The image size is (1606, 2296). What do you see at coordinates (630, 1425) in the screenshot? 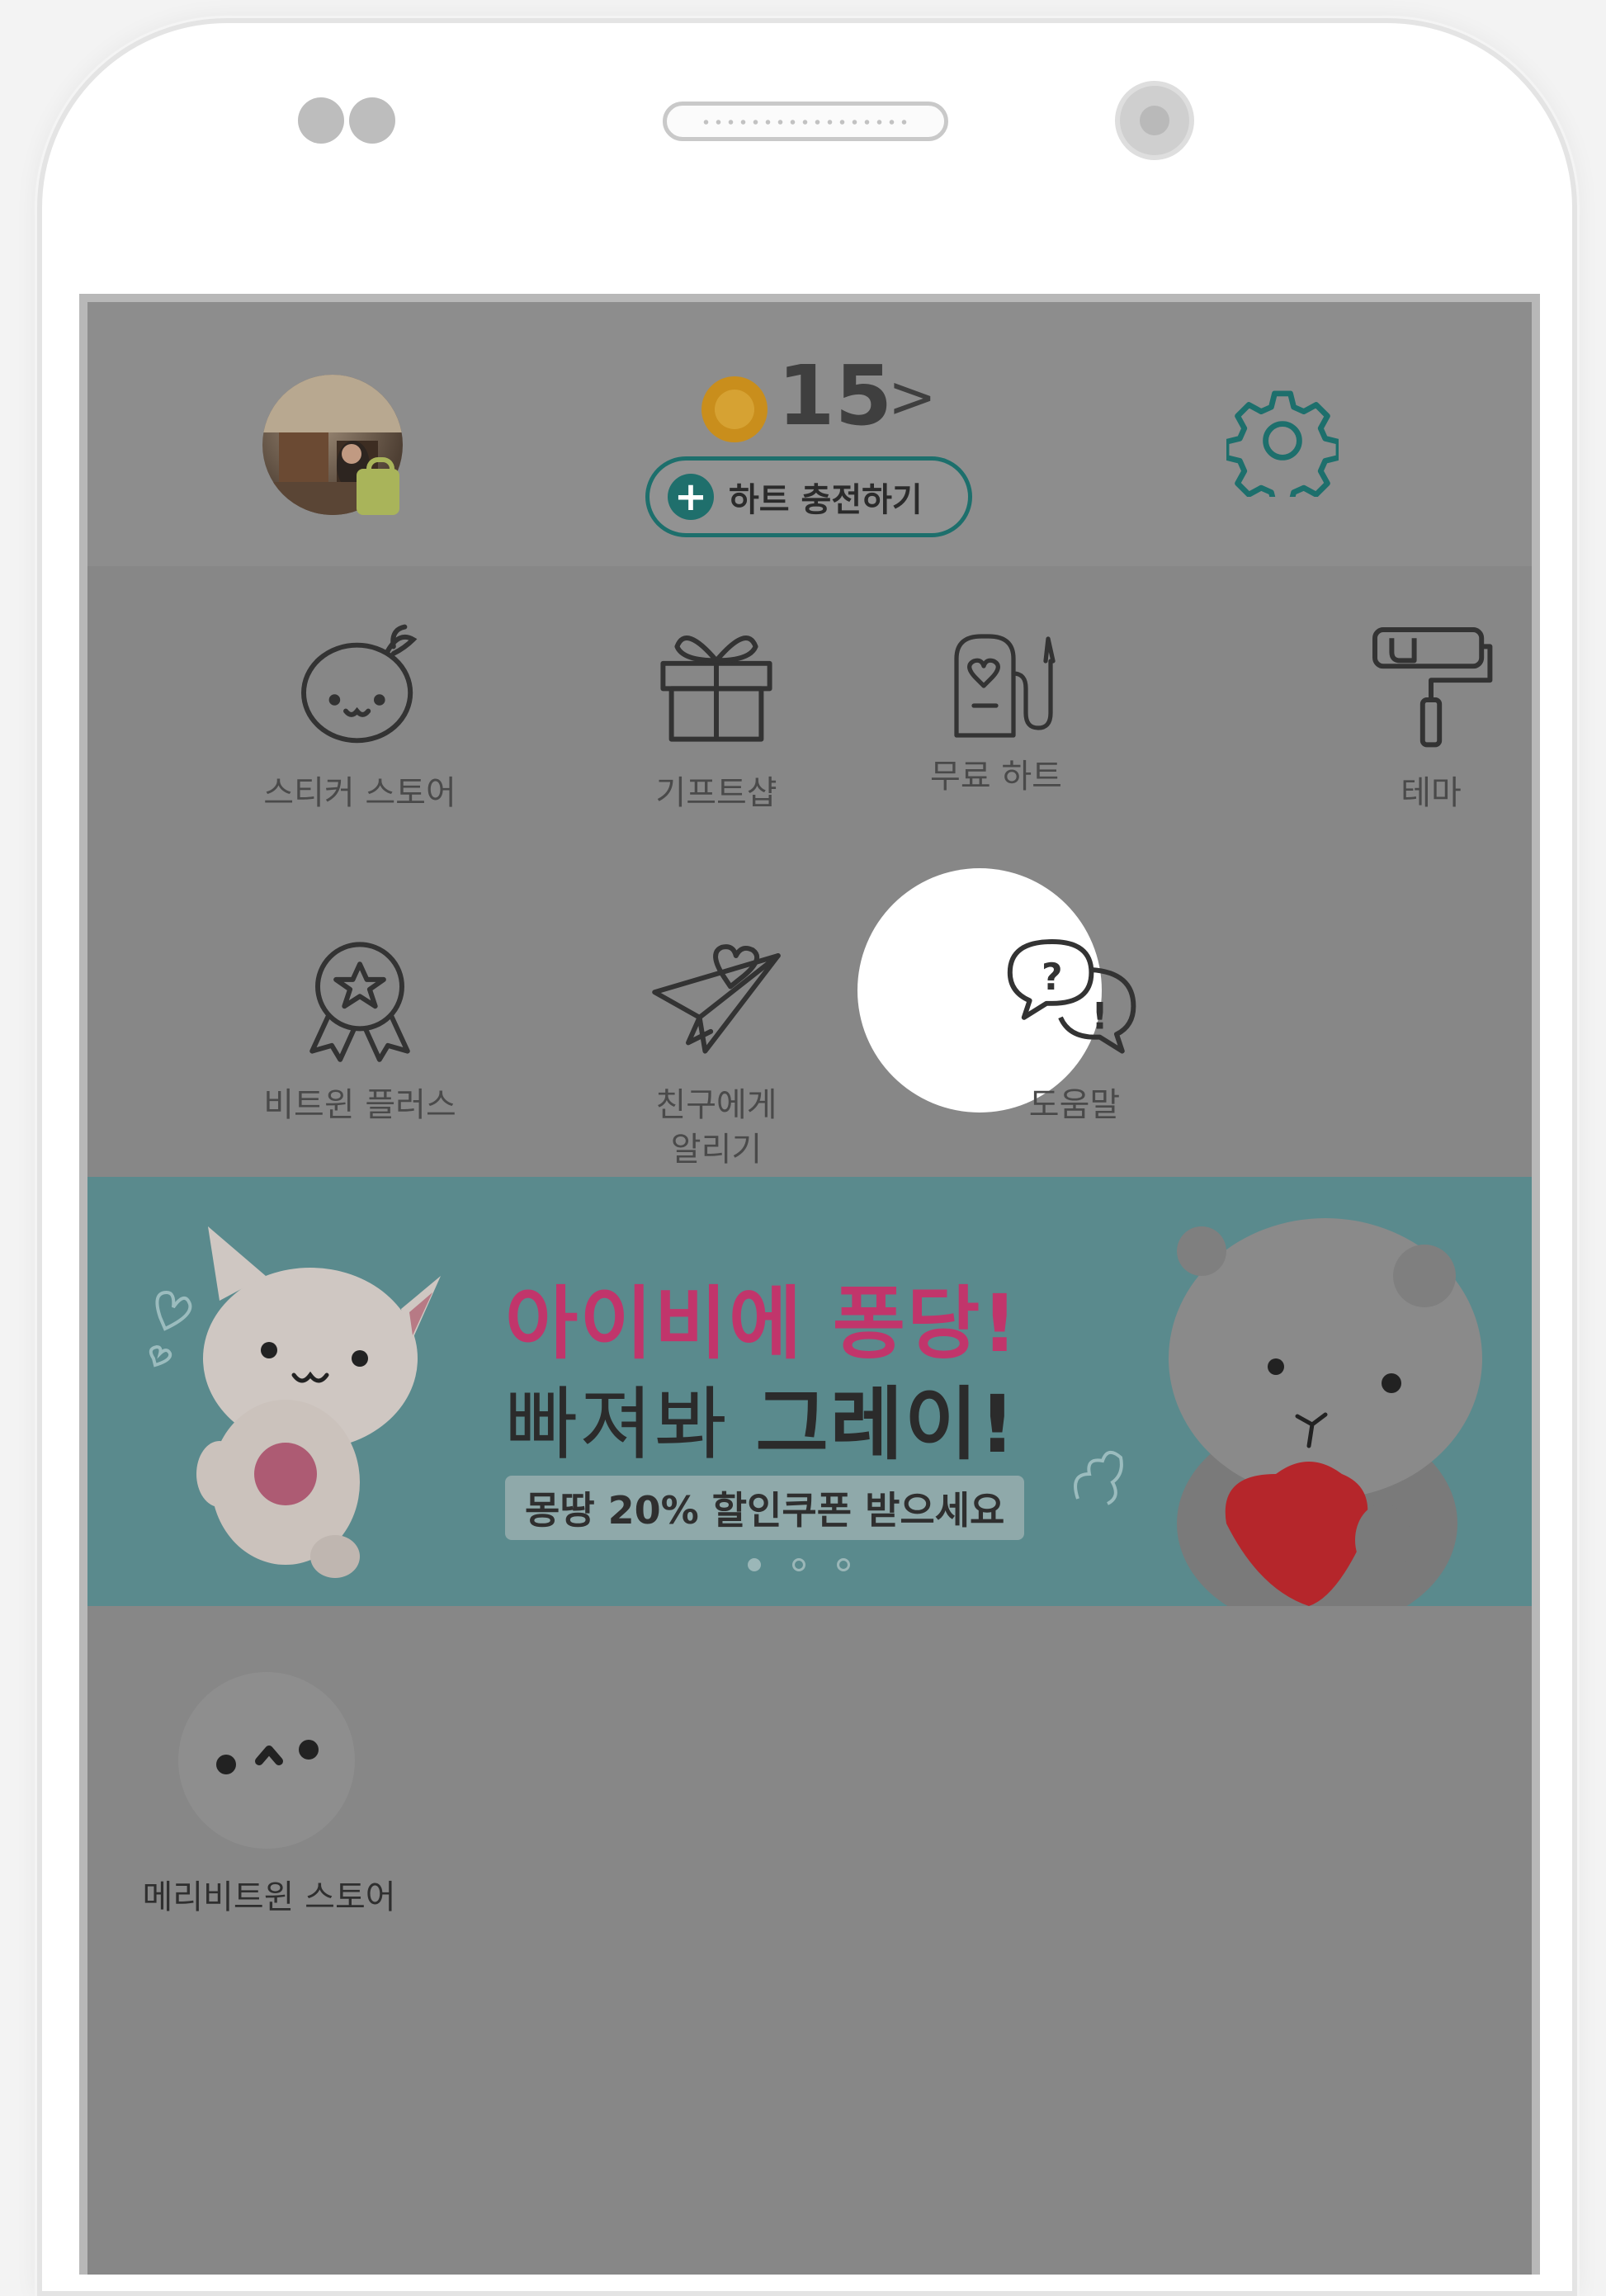
I see `banner-headline-normal: 빠져봐` at bounding box center [630, 1425].